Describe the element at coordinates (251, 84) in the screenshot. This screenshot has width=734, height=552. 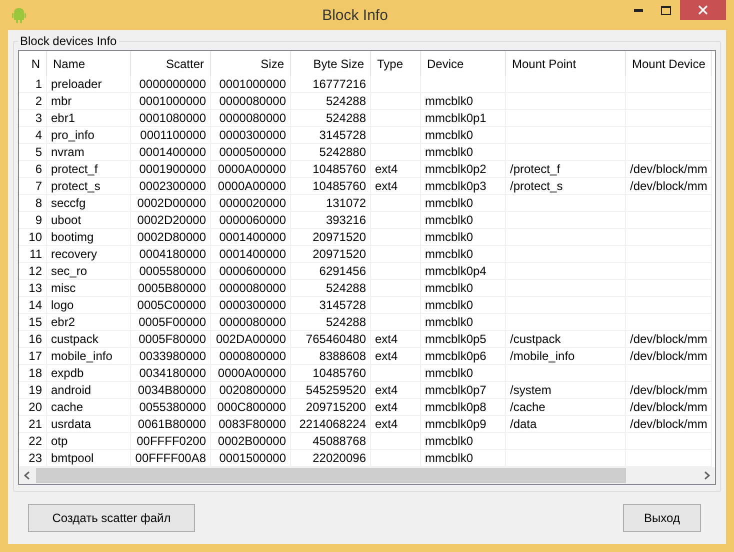
I see `size-cell: 0001000000` at that location.